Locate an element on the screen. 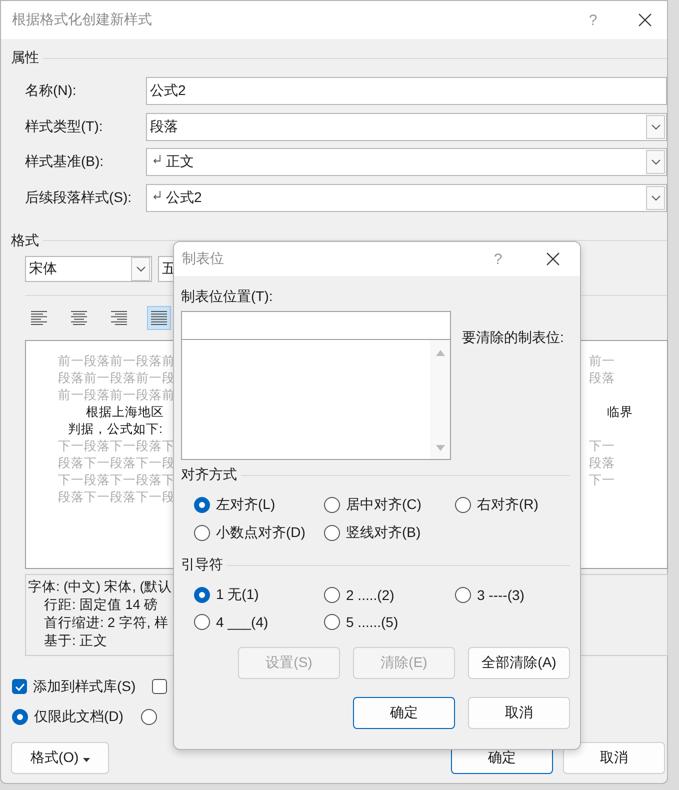 The width and height of the screenshot is (679, 790). preview-text: 临界 is located at coordinates (620, 412).